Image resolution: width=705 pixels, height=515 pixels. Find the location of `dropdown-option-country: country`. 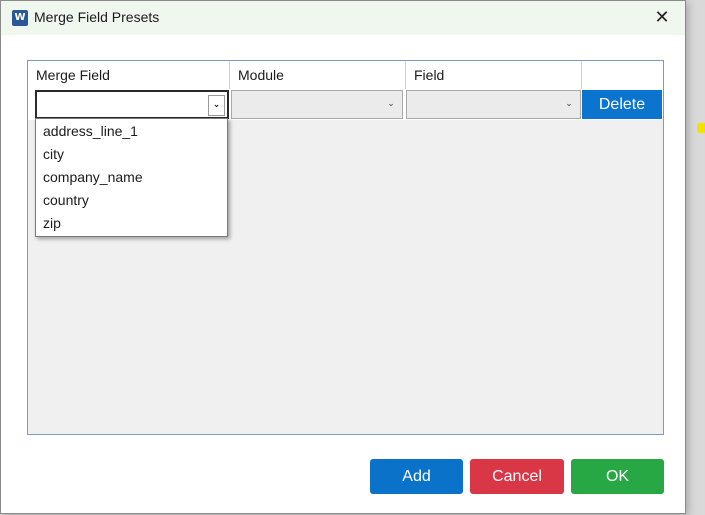

dropdown-option-country: country is located at coordinates (131, 200).